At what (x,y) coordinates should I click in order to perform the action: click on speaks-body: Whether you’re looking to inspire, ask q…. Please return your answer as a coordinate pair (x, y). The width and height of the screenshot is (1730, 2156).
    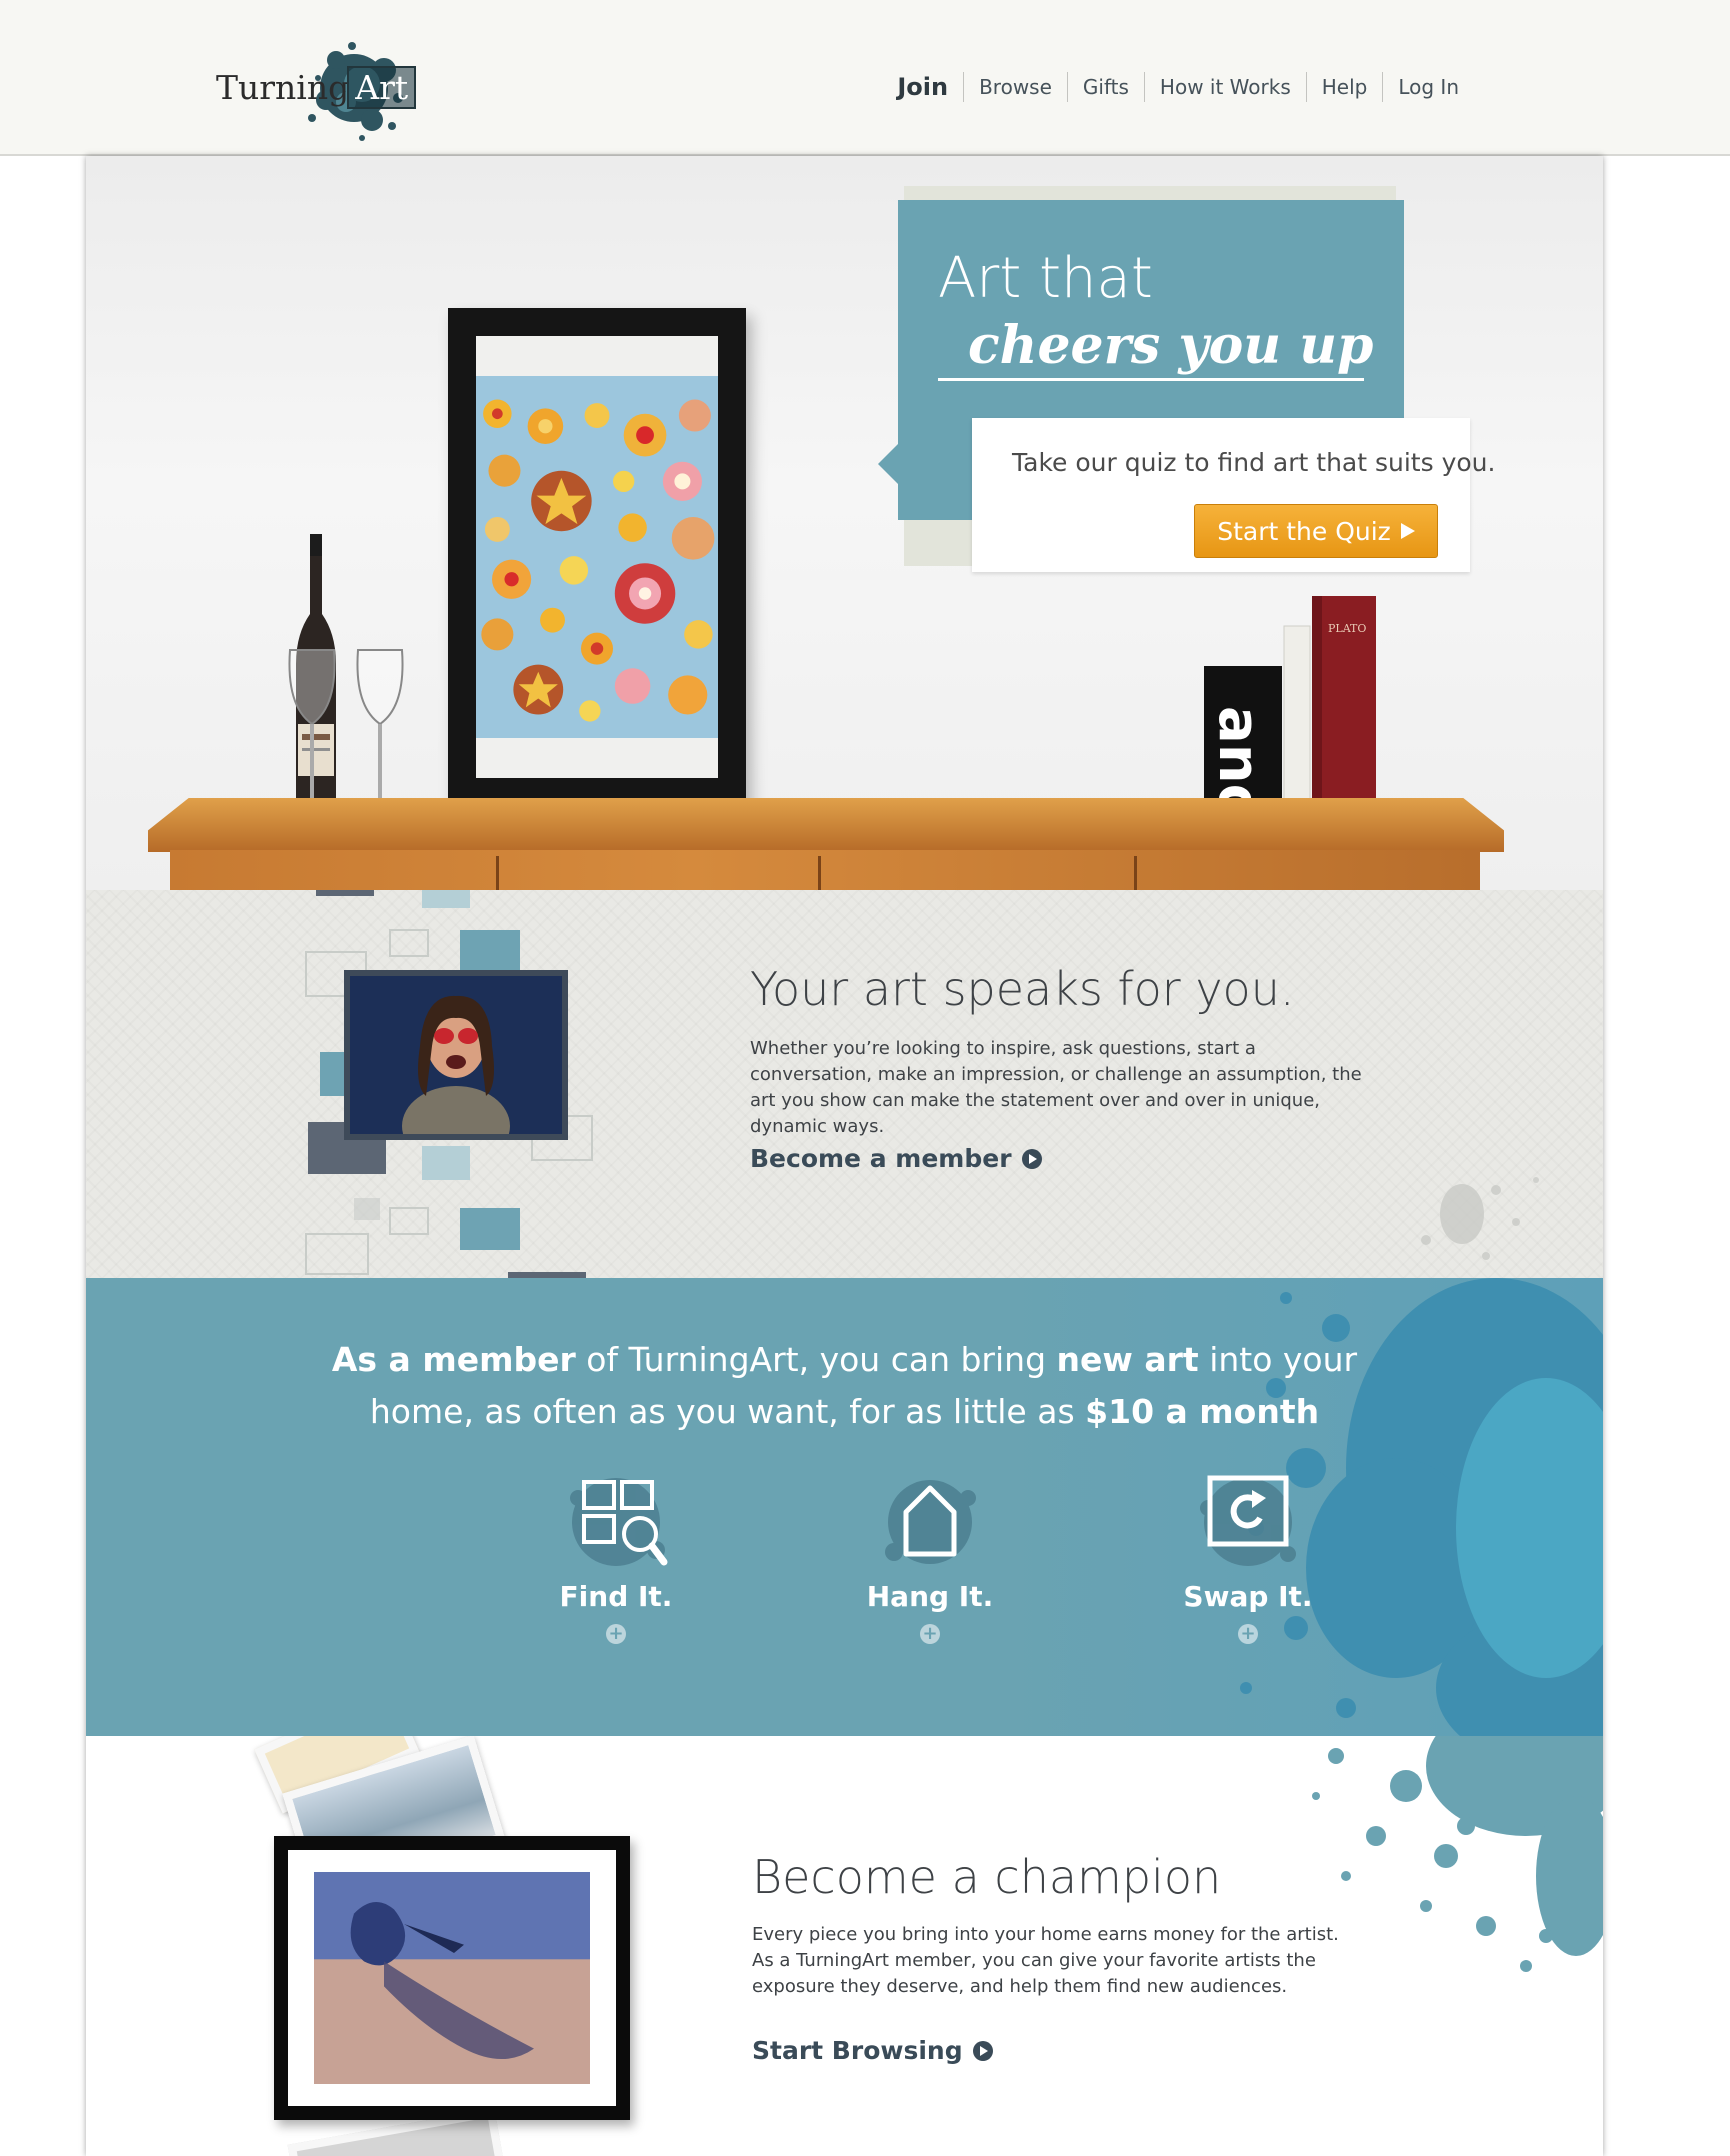
    Looking at the image, I should click on (1056, 1087).